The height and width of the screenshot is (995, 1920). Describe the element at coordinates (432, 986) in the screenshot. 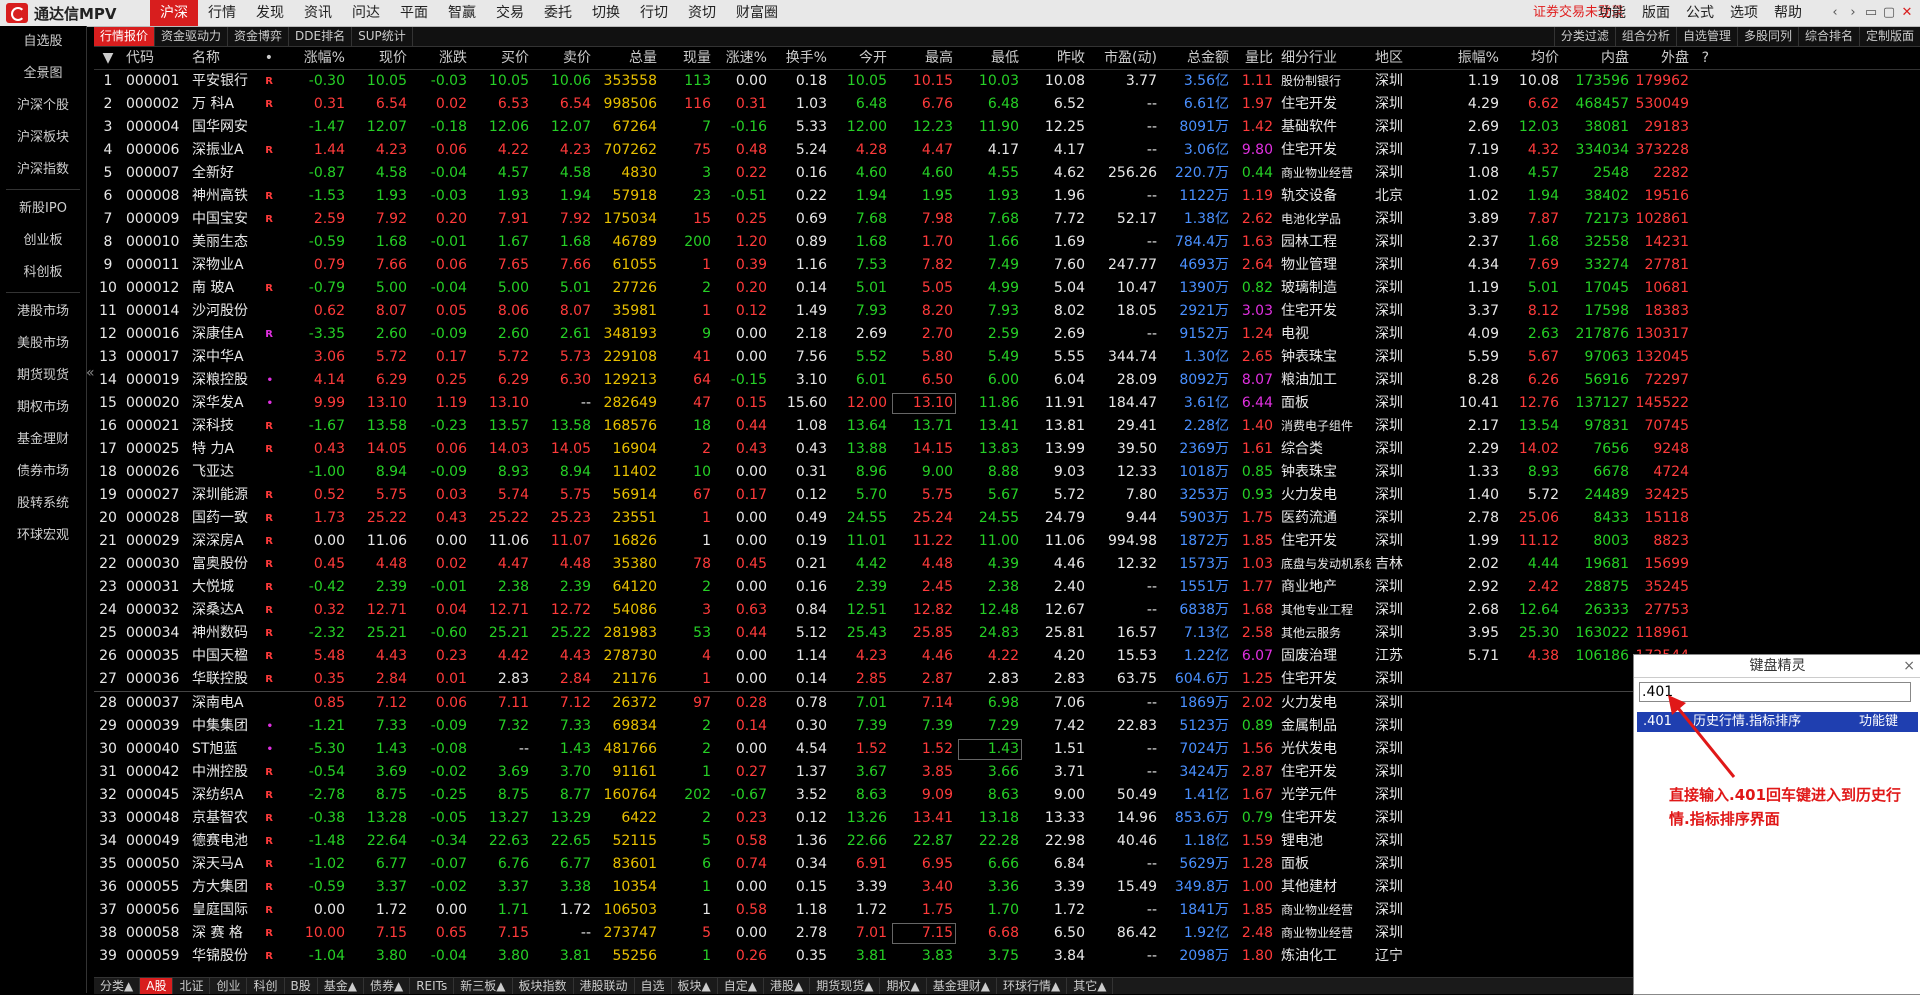

I see `bottom-tab: REITs` at that location.